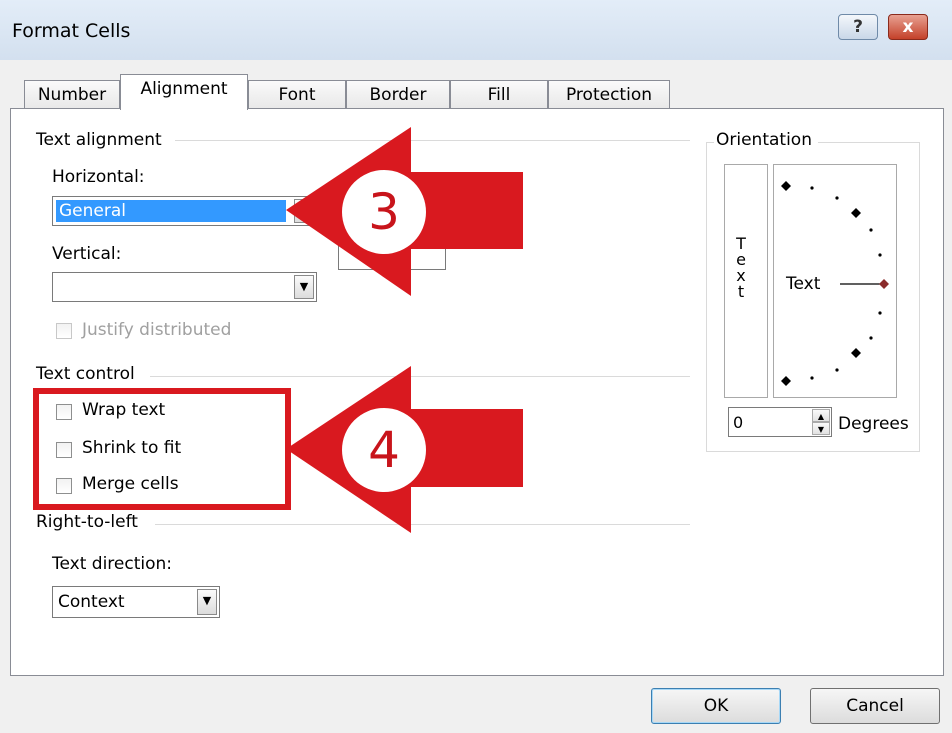 The height and width of the screenshot is (733, 952). What do you see at coordinates (741, 267) in the screenshot?
I see `vertical-text: Text` at bounding box center [741, 267].